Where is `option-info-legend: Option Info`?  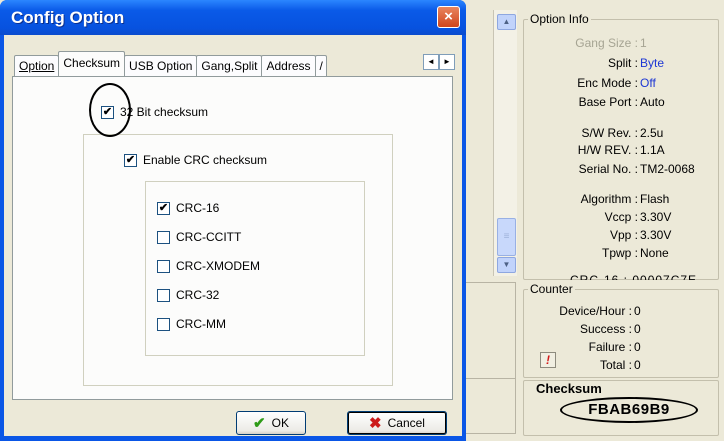 option-info-legend: Option Info is located at coordinates (559, 19).